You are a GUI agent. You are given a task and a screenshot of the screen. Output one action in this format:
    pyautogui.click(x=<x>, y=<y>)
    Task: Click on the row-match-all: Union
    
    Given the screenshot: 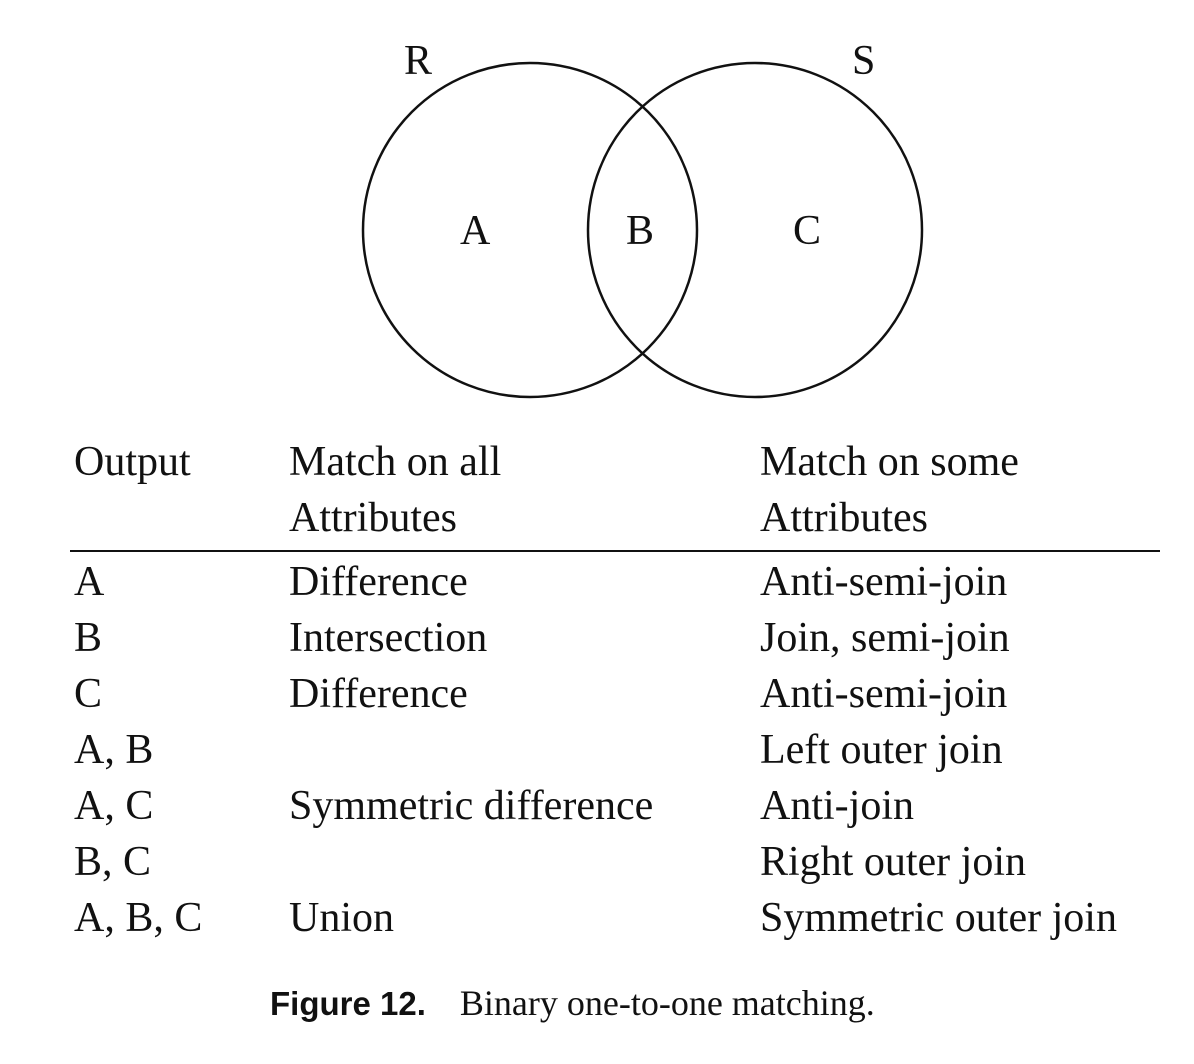 What is the action you would take?
    pyautogui.click(x=341, y=918)
    